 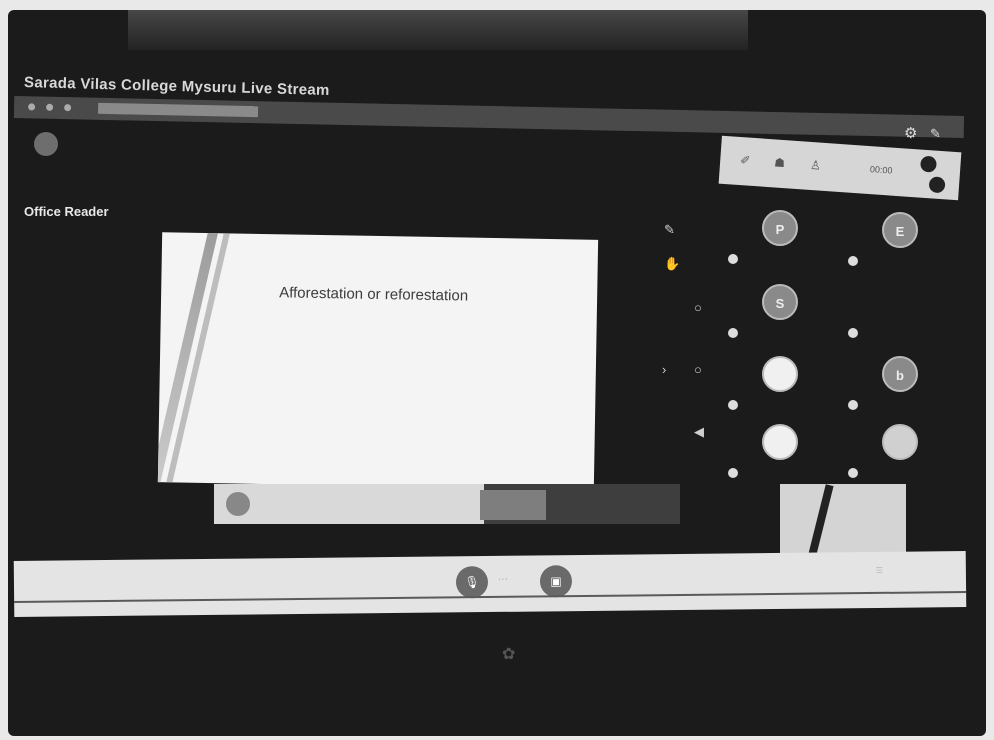 I want to click on microphone-icon: 🎙, so click(x=472, y=582).